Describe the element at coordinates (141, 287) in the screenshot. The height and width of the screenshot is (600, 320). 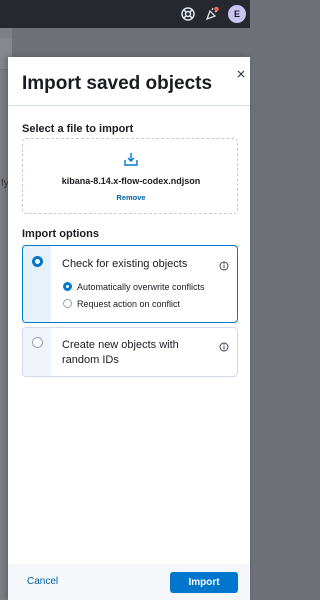
I see `overwrite-conflicts-label: Automatically overwrite conflicts` at that location.